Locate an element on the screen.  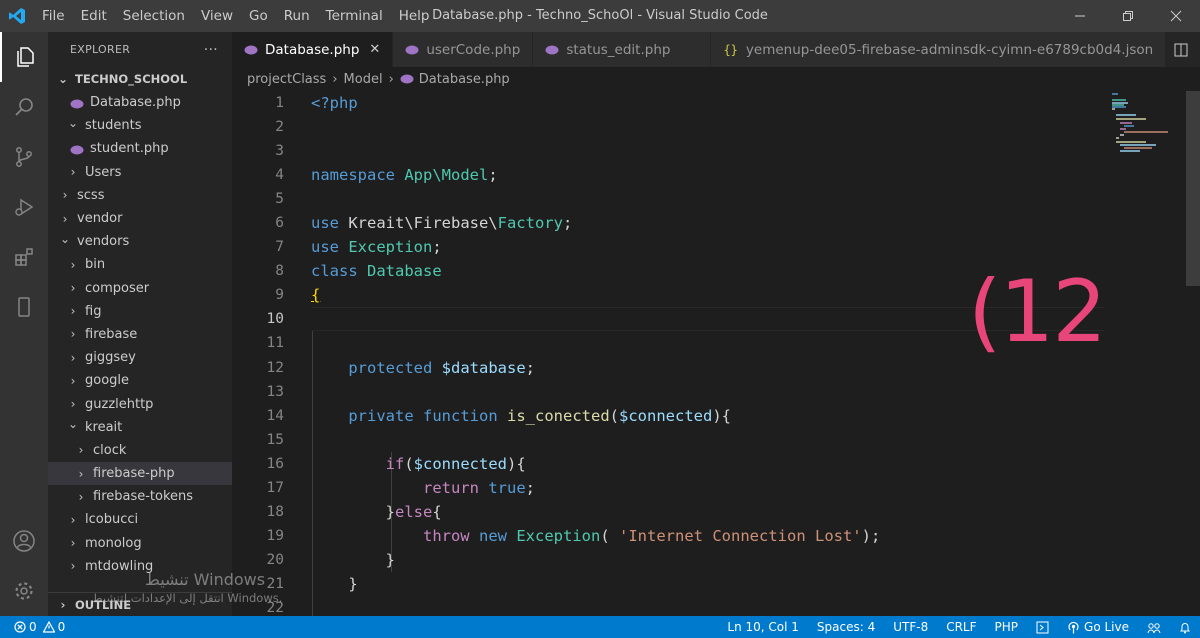
close-tab-icon: ✕ is located at coordinates (374, 49).